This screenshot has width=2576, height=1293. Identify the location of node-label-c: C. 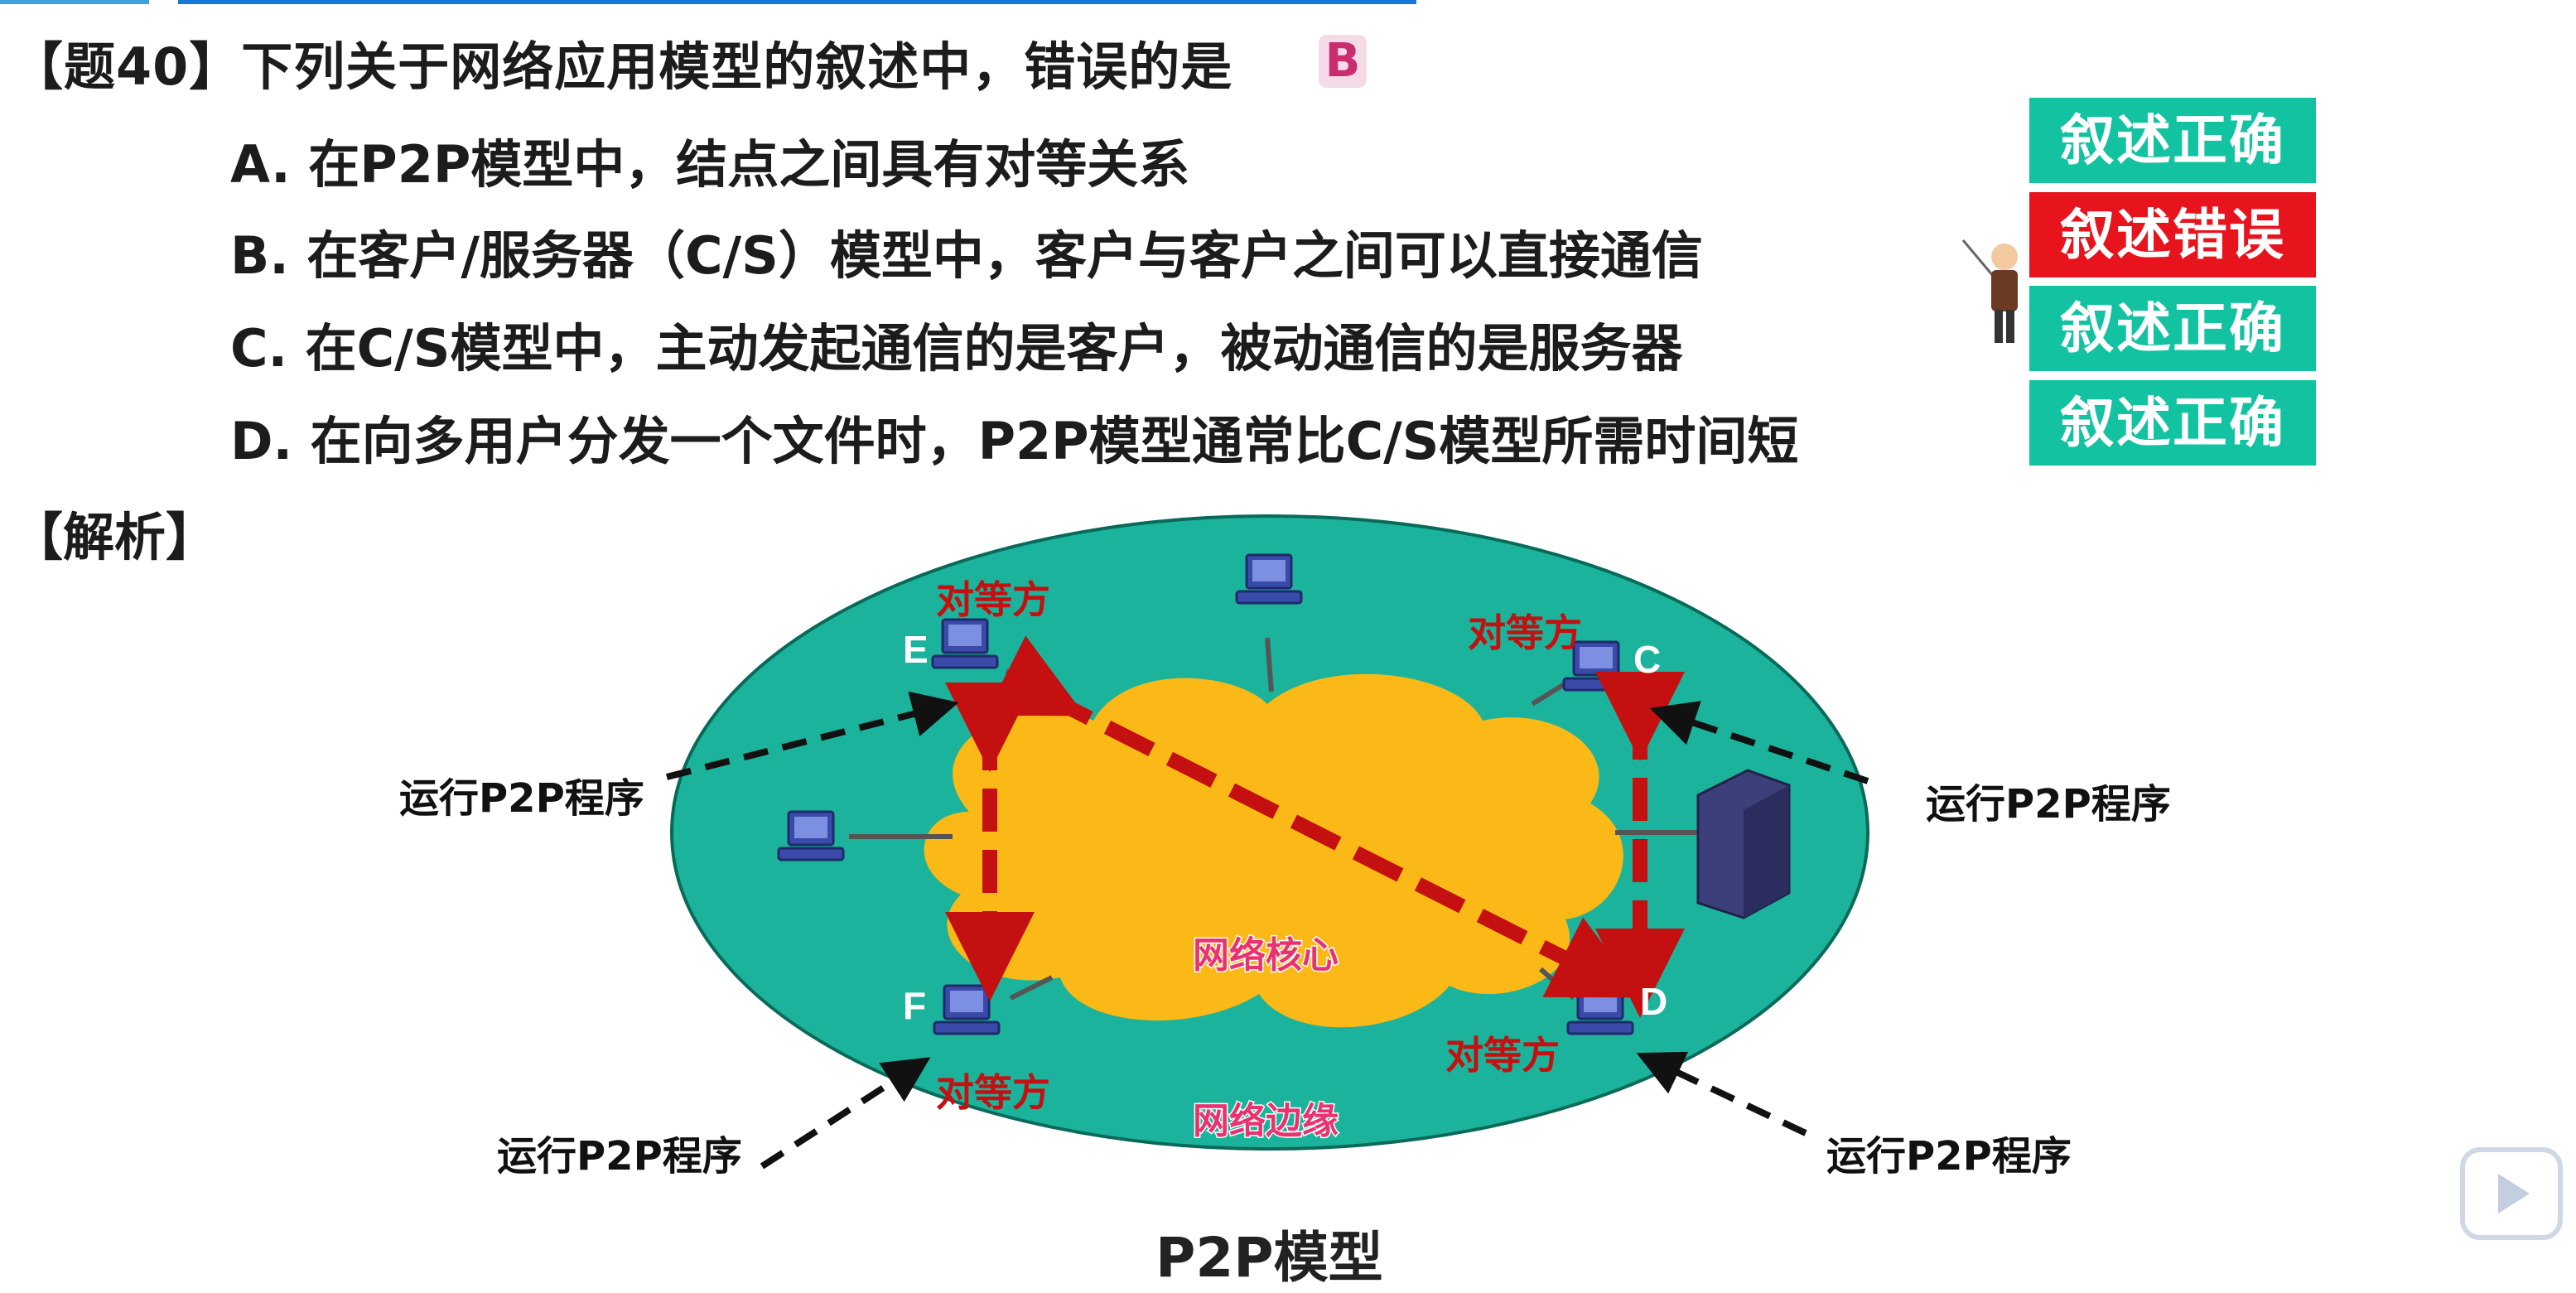
(1647, 659).